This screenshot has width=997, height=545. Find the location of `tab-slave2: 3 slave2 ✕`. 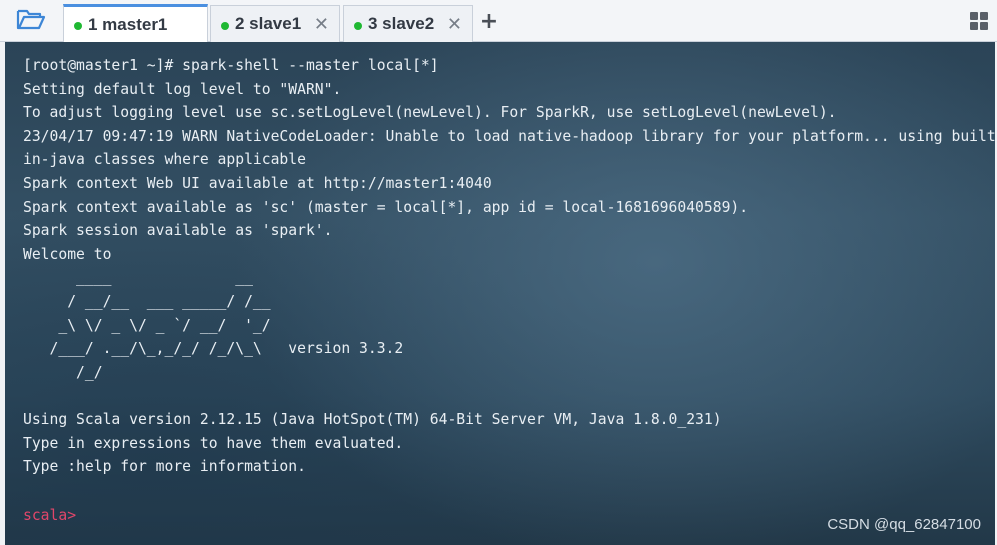

tab-slave2: 3 slave2 ✕ is located at coordinates (408, 23).